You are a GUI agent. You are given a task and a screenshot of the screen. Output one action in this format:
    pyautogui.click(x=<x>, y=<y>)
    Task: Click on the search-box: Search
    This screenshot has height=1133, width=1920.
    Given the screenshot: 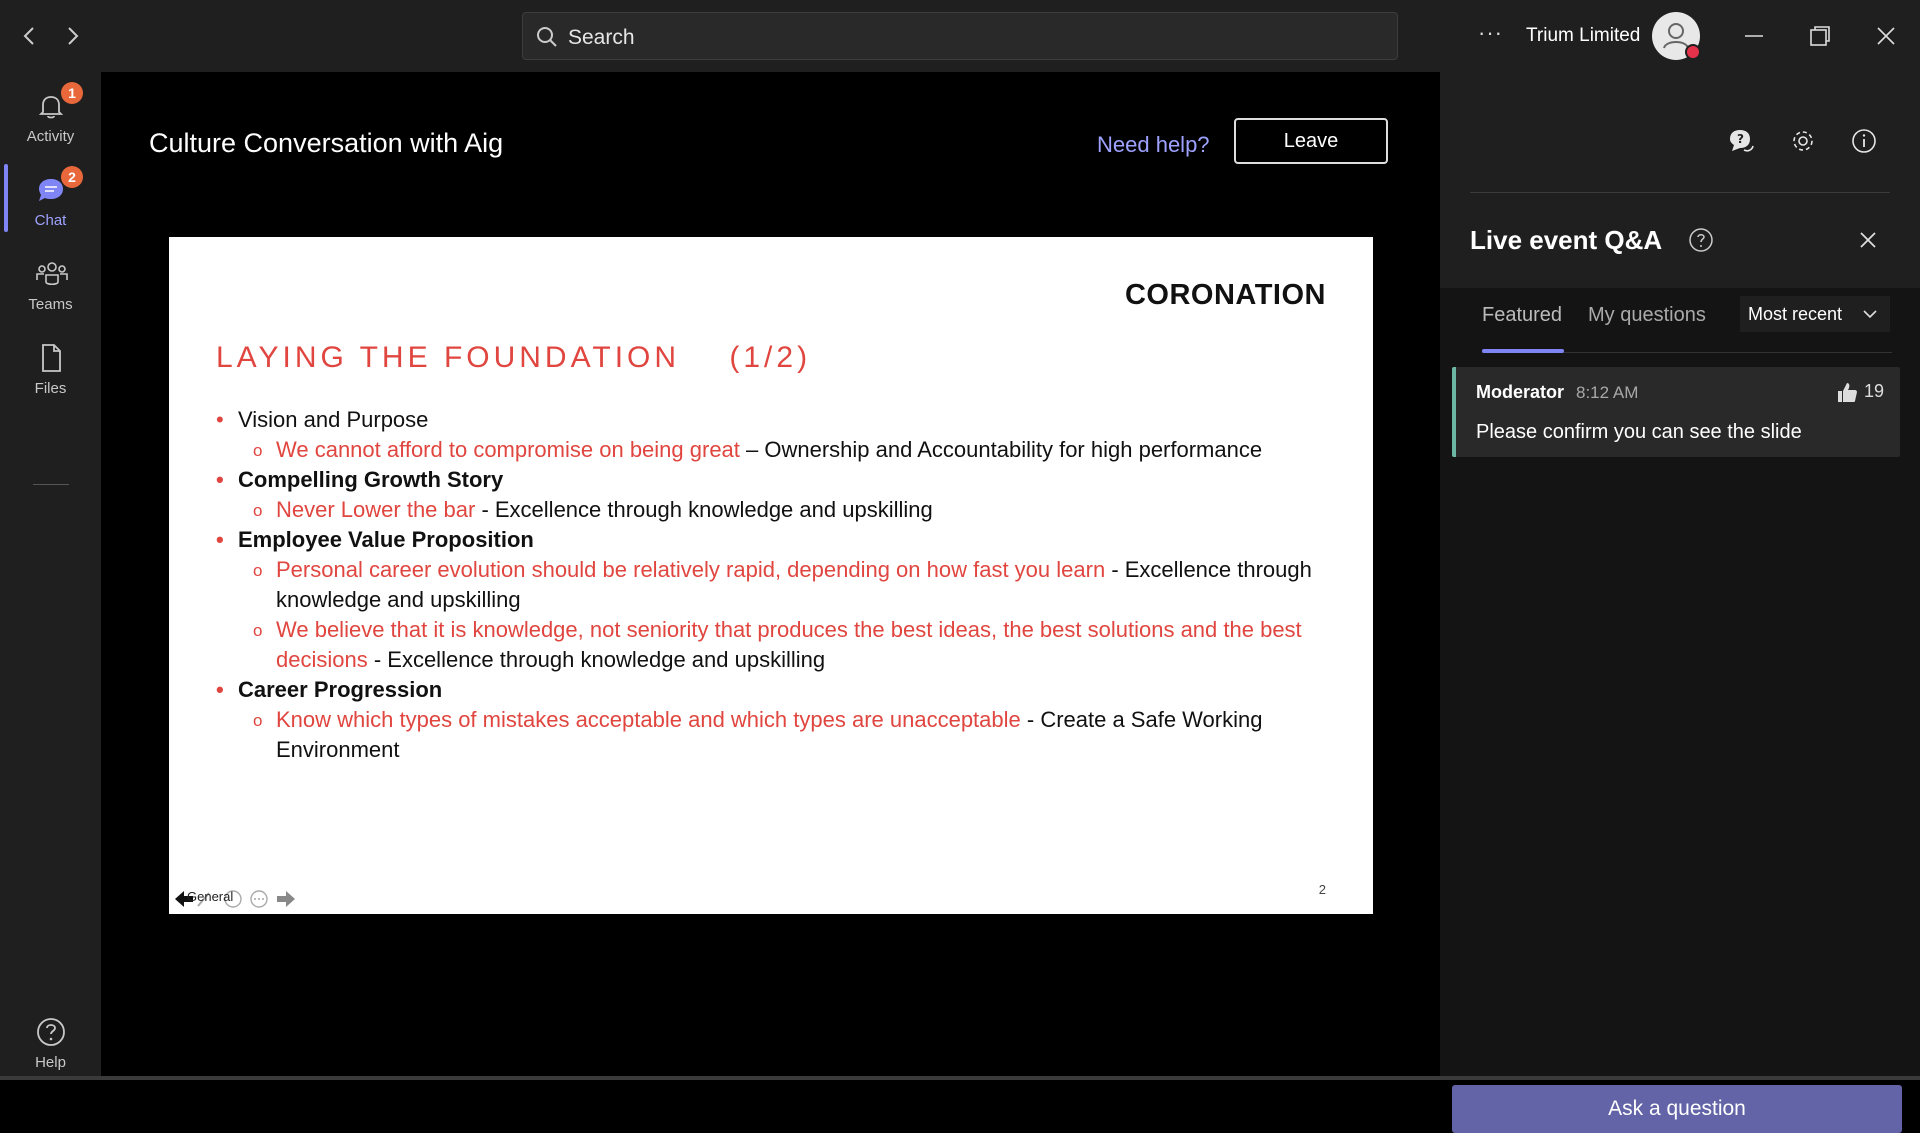 What is the action you would take?
    pyautogui.click(x=960, y=36)
    